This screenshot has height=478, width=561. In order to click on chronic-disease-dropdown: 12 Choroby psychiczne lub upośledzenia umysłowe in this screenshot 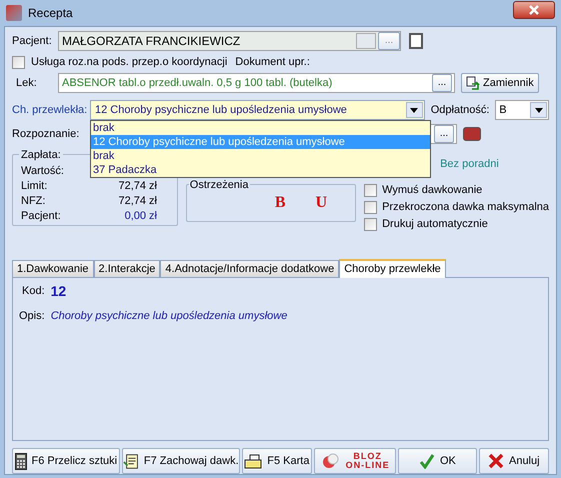, I will do `click(257, 110)`.